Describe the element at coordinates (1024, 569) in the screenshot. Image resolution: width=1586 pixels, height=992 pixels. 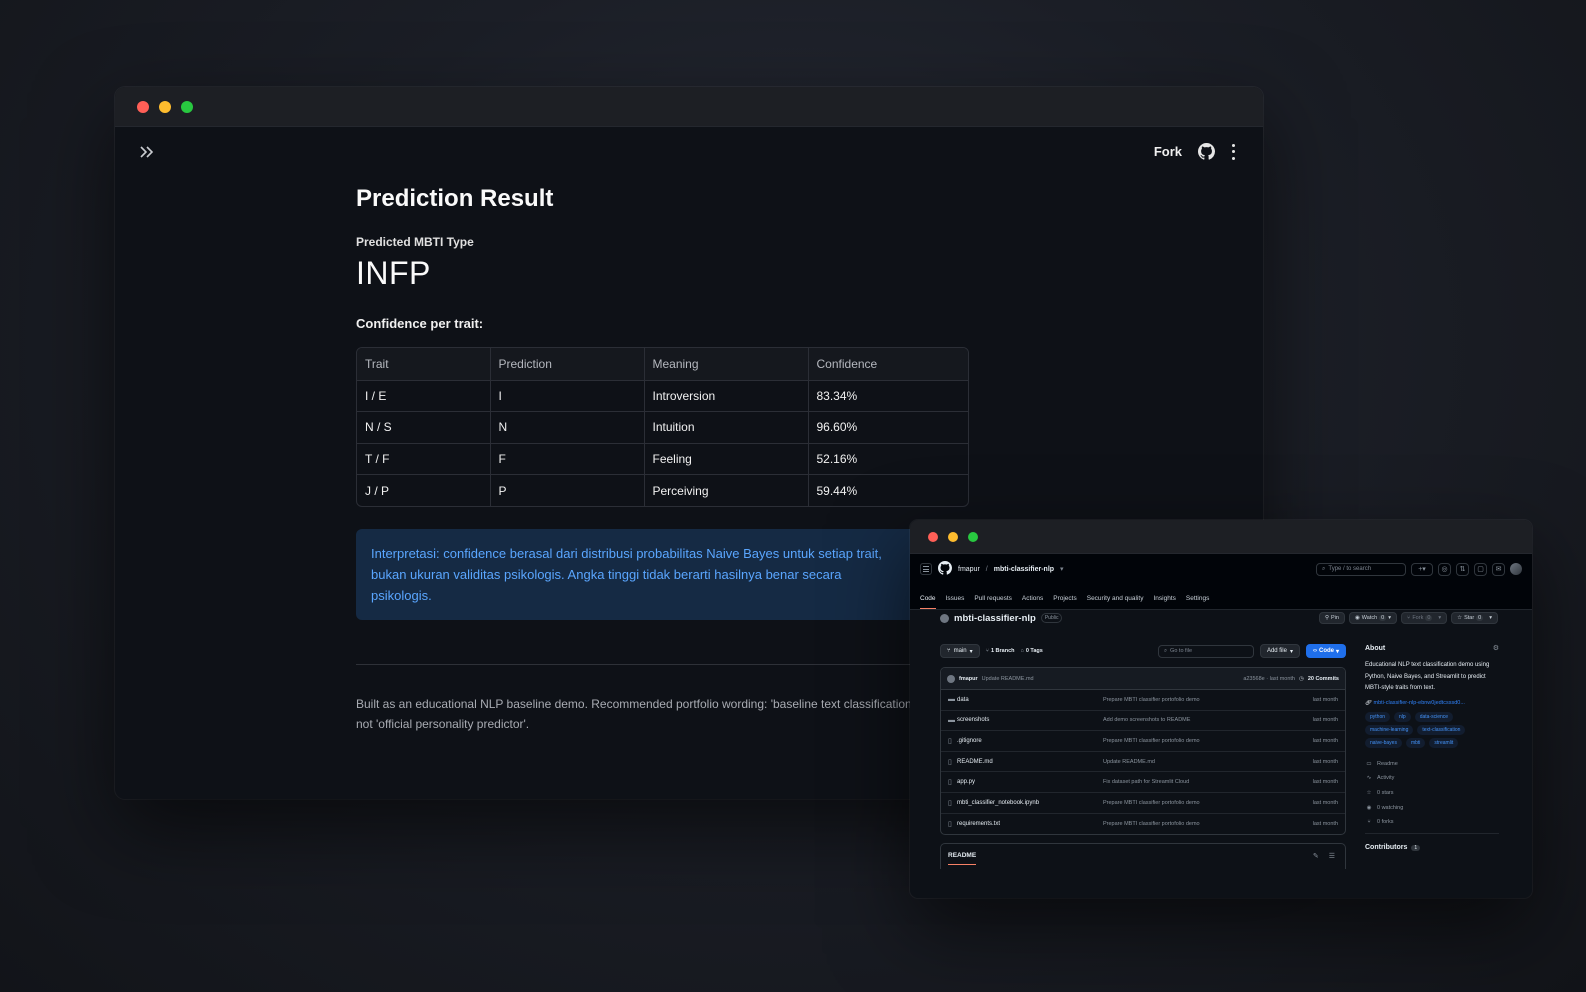
I see `breadcrumb-repo: mbti-classifier-nlp` at that location.